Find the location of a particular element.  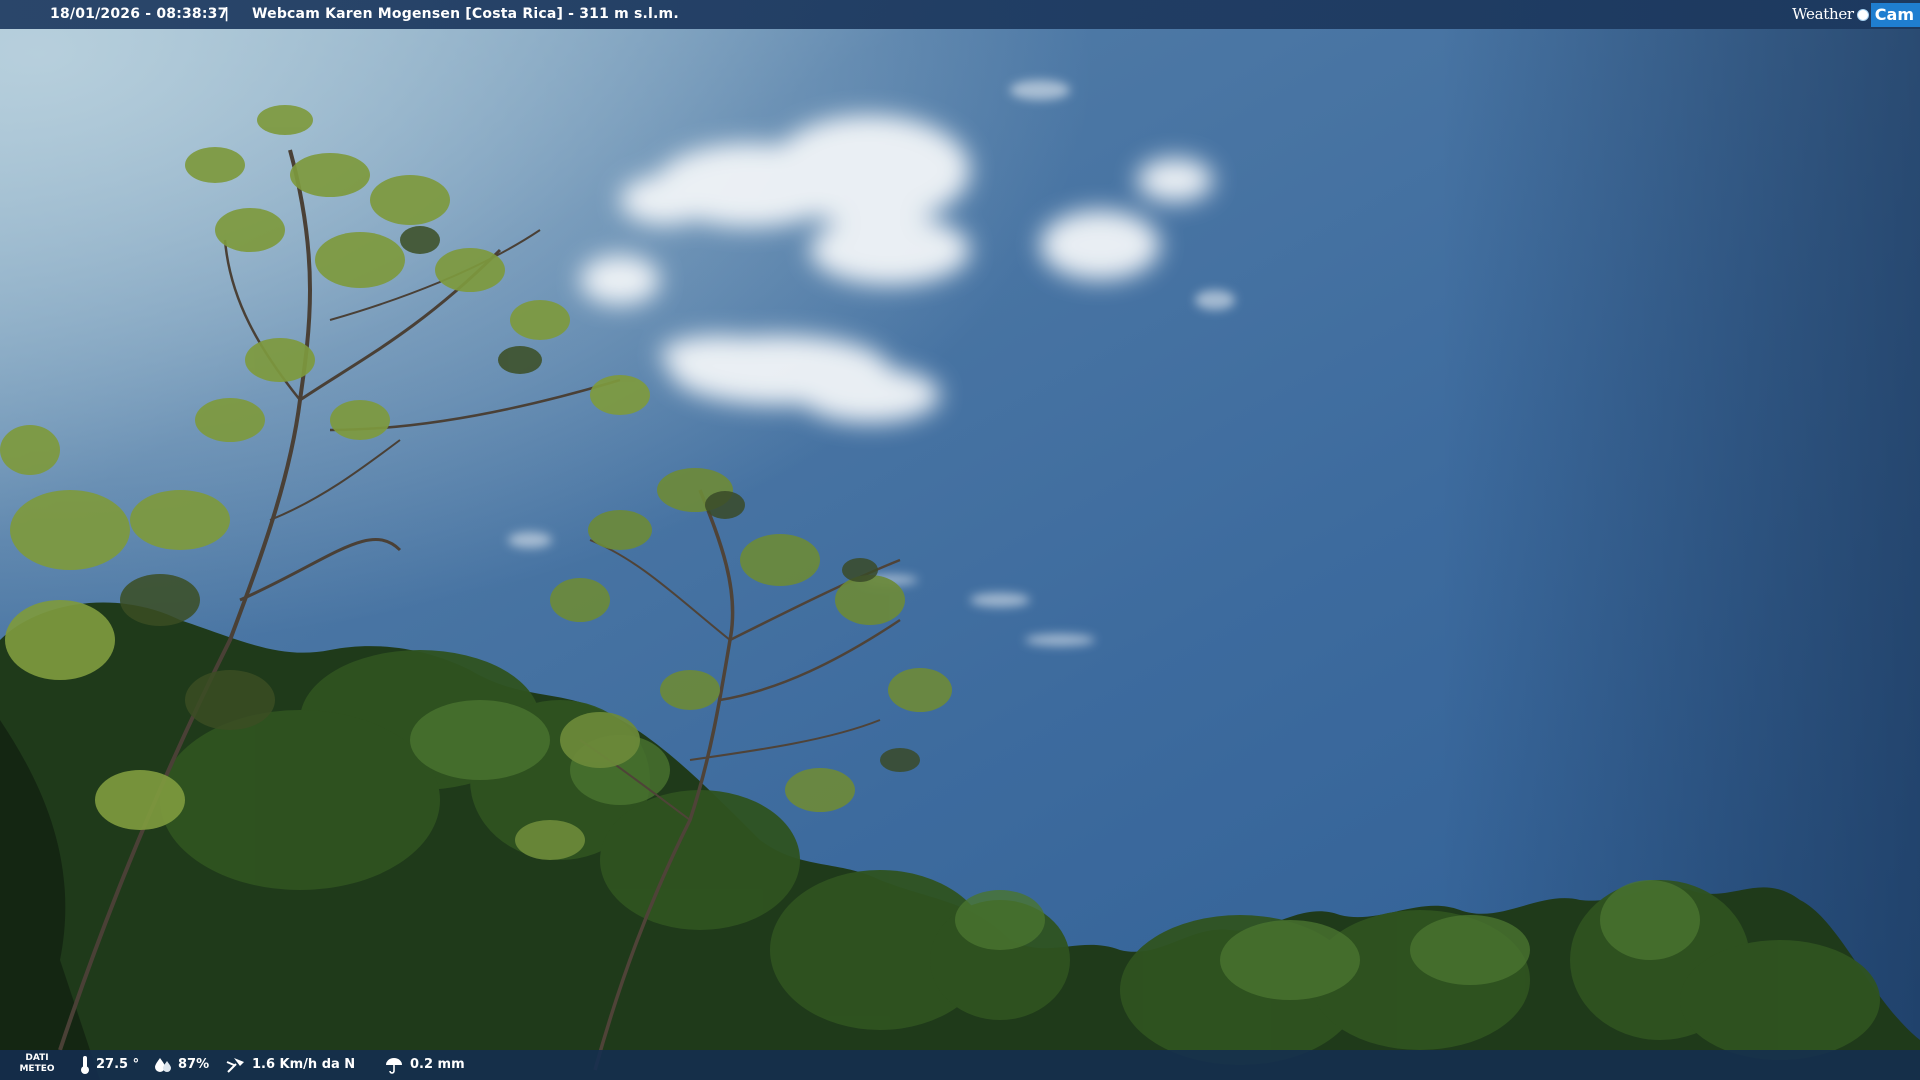

weathercam-logo: Weather Cam is located at coordinates (1856, 14).